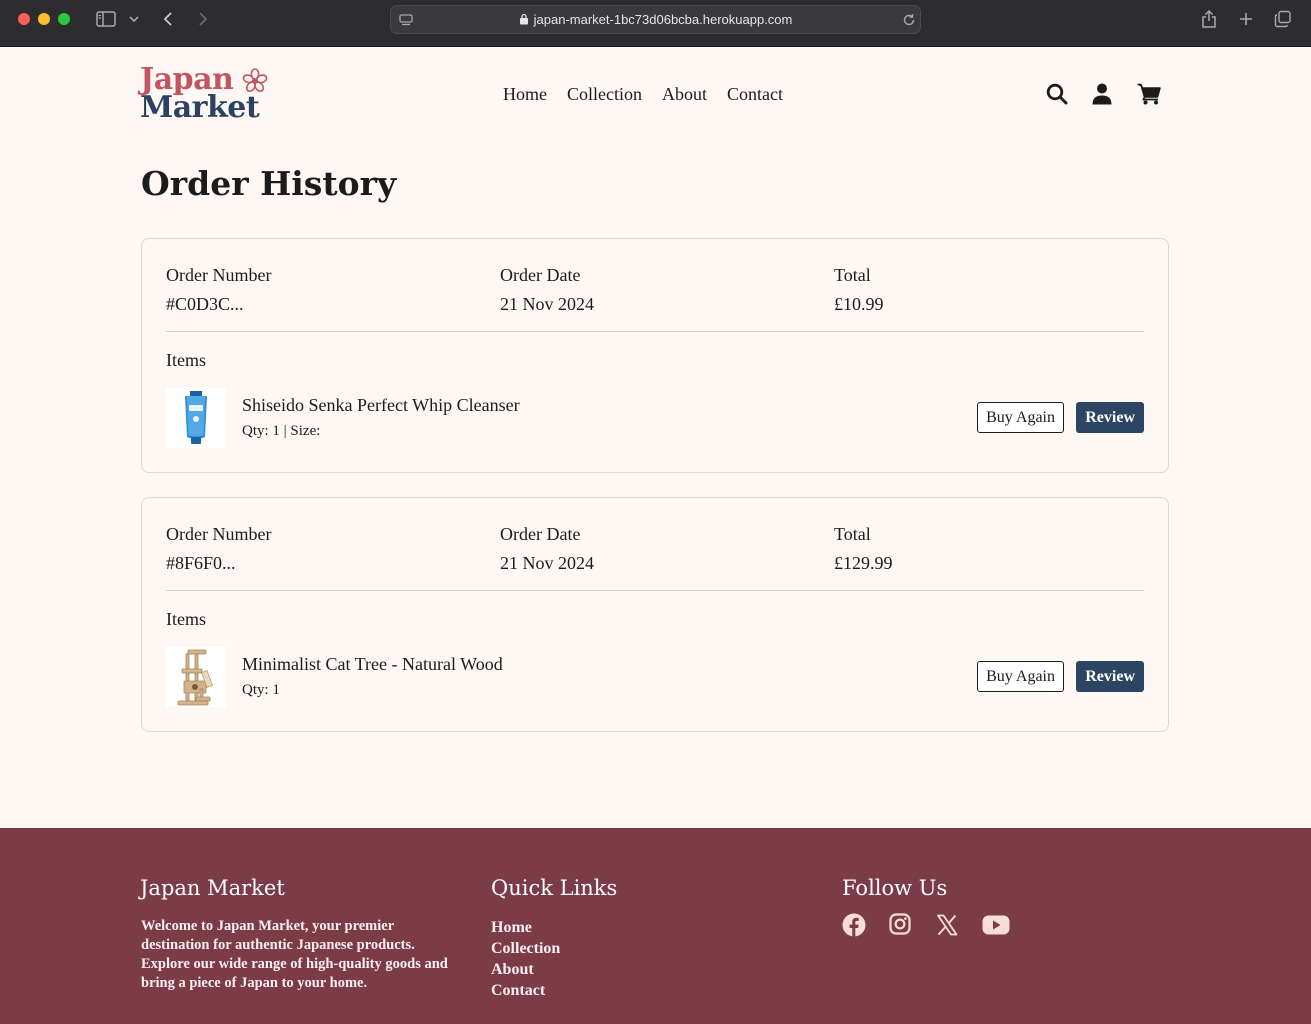 This screenshot has width=1311, height=1024. What do you see at coordinates (261, 690) in the screenshot?
I see `product-meta: Qty: 1` at bounding box center [261, 690].